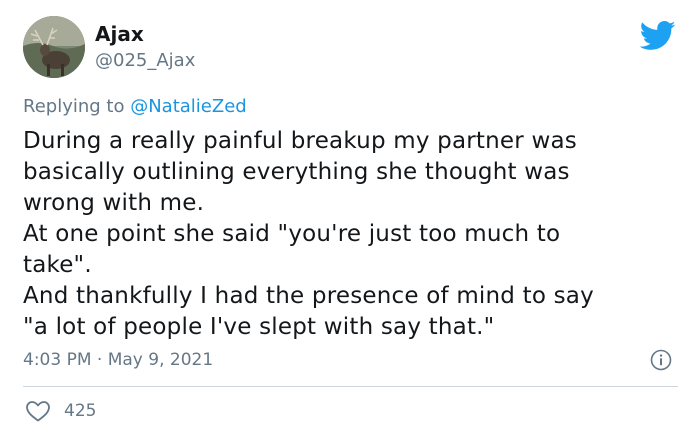  What do you see at coordinates (38, 411) in the screenshot?
I see `heart-icon` at bounding box center [38, 411].